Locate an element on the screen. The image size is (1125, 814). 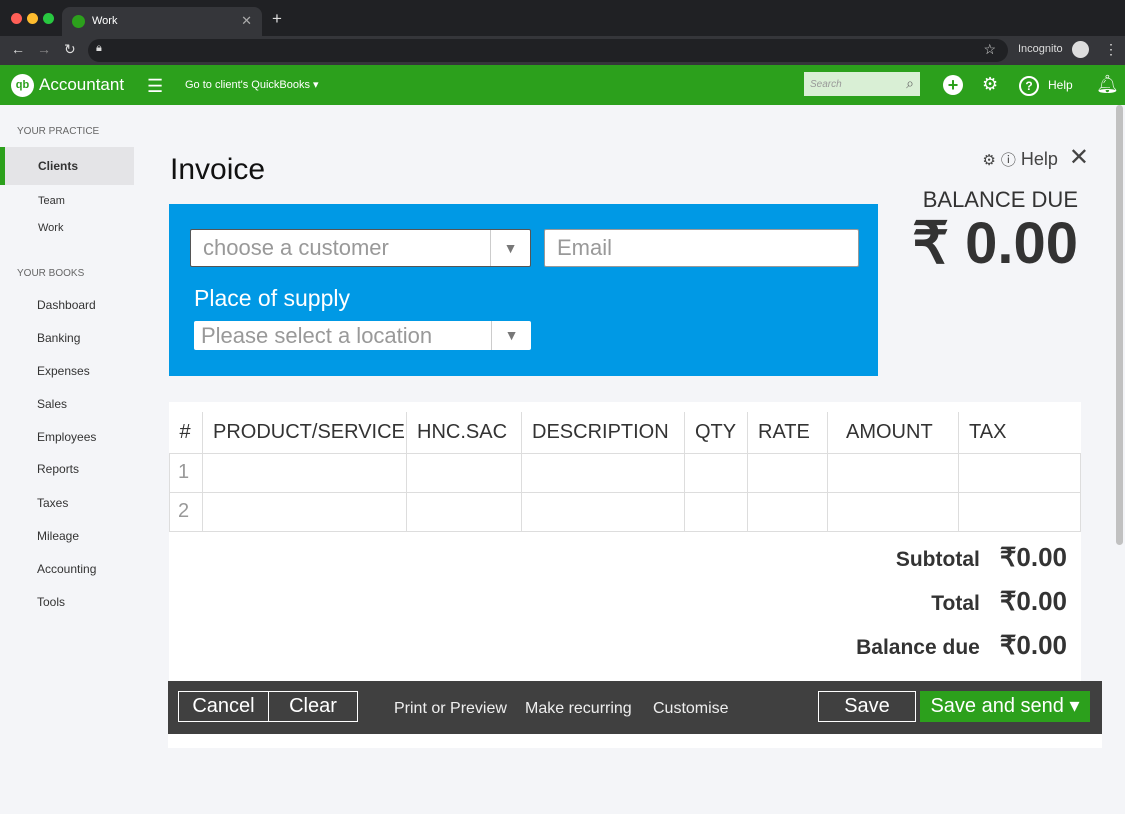
table-row: 2 is located at coordinates (625, 511).